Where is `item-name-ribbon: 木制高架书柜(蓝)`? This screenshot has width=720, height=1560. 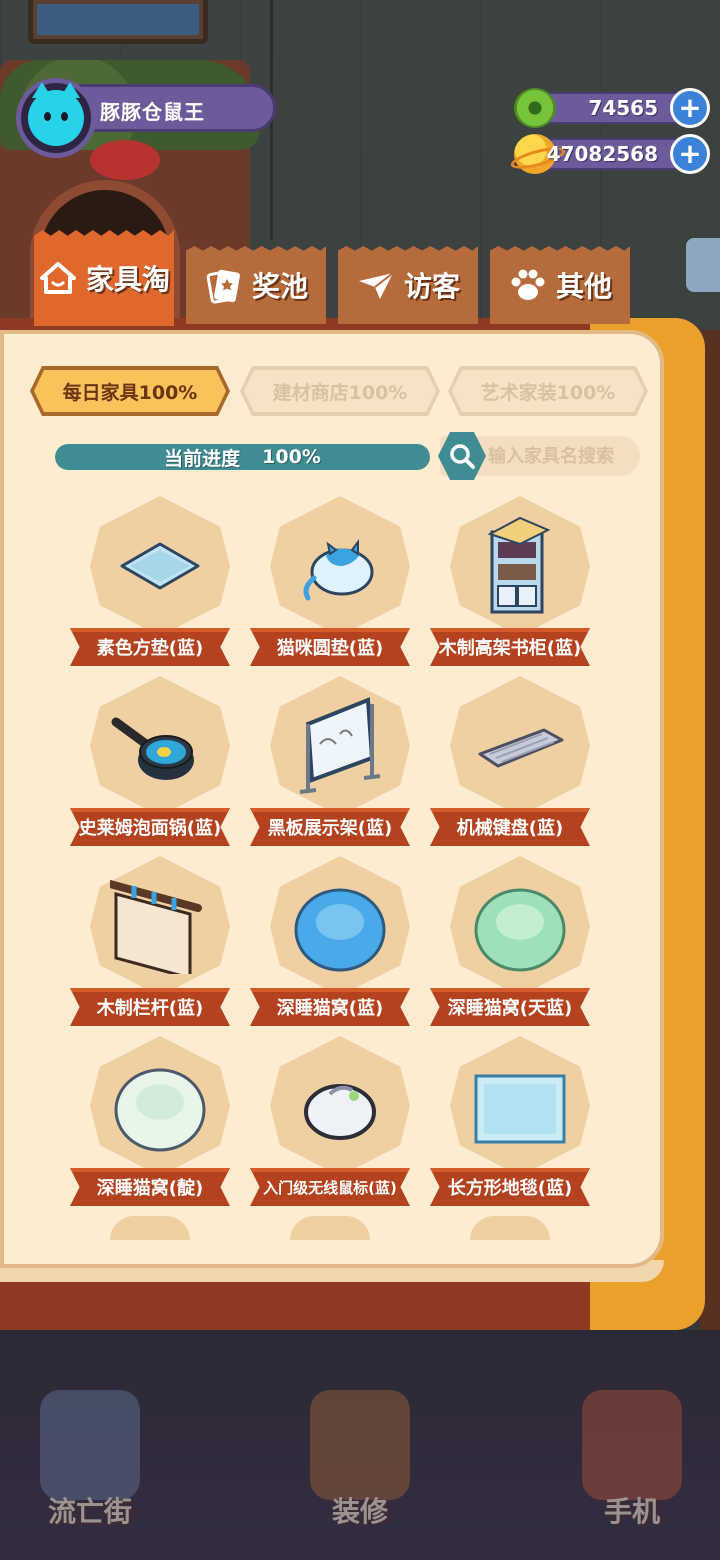 item-name-ribbon: 木制高架书柜(蓝) is located at coordinates (510, 647).